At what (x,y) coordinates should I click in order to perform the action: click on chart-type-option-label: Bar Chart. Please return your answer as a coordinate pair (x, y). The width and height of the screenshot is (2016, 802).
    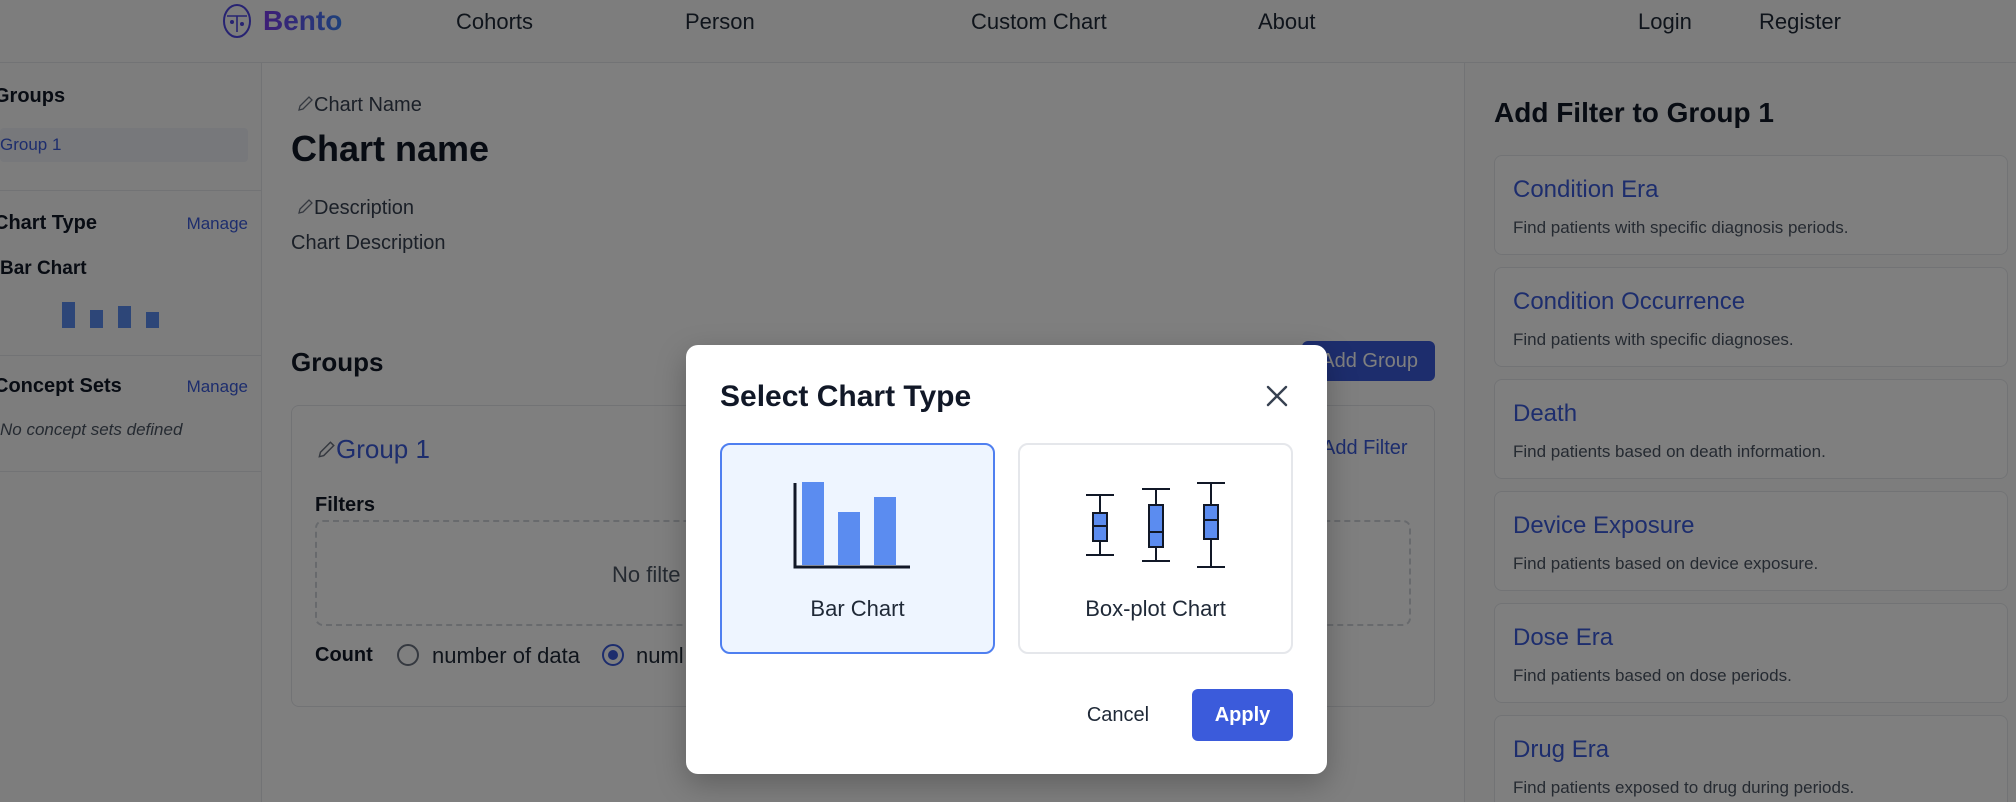
    Looking at the image, I should click on (857, 608).